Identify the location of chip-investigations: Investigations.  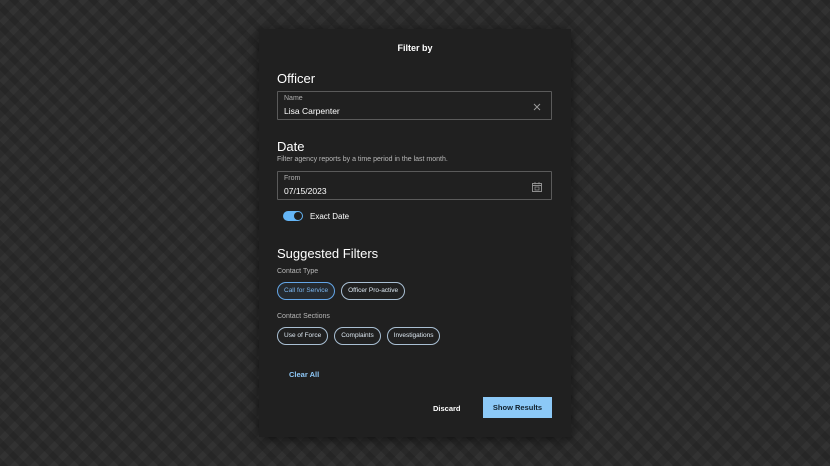
(413, 336).